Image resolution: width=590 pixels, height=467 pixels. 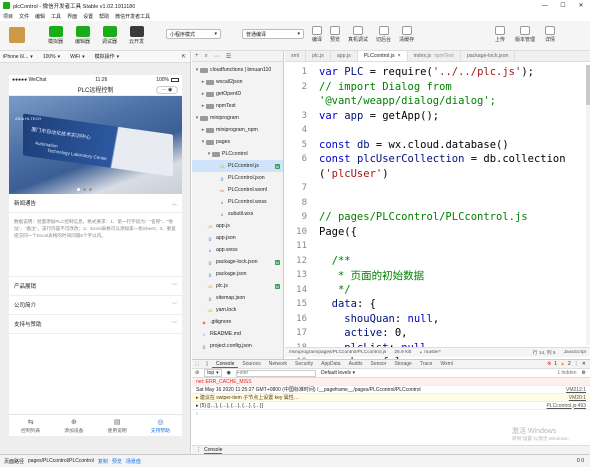 What do you see at coordinates (237, 202) in the screenshot?
I see `file-tree-item: # PLCcontrol.wxss` at bounding box center [237, 202].